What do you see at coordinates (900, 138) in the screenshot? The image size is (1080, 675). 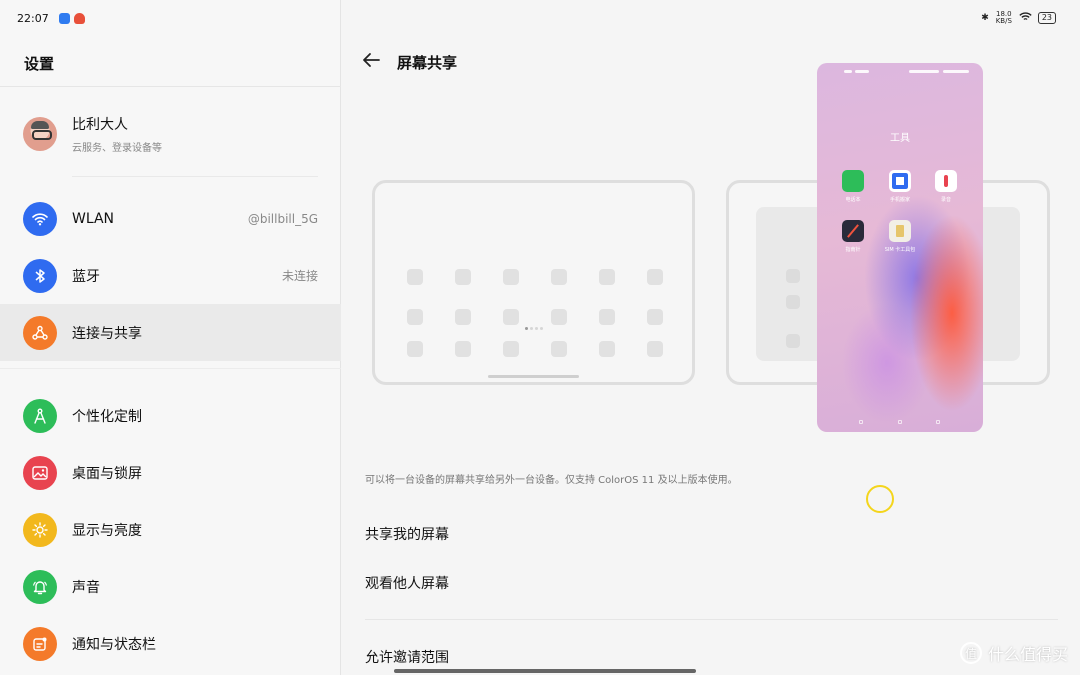 I see `phone-folder-title: 工具` at bounding box center [900, 138].